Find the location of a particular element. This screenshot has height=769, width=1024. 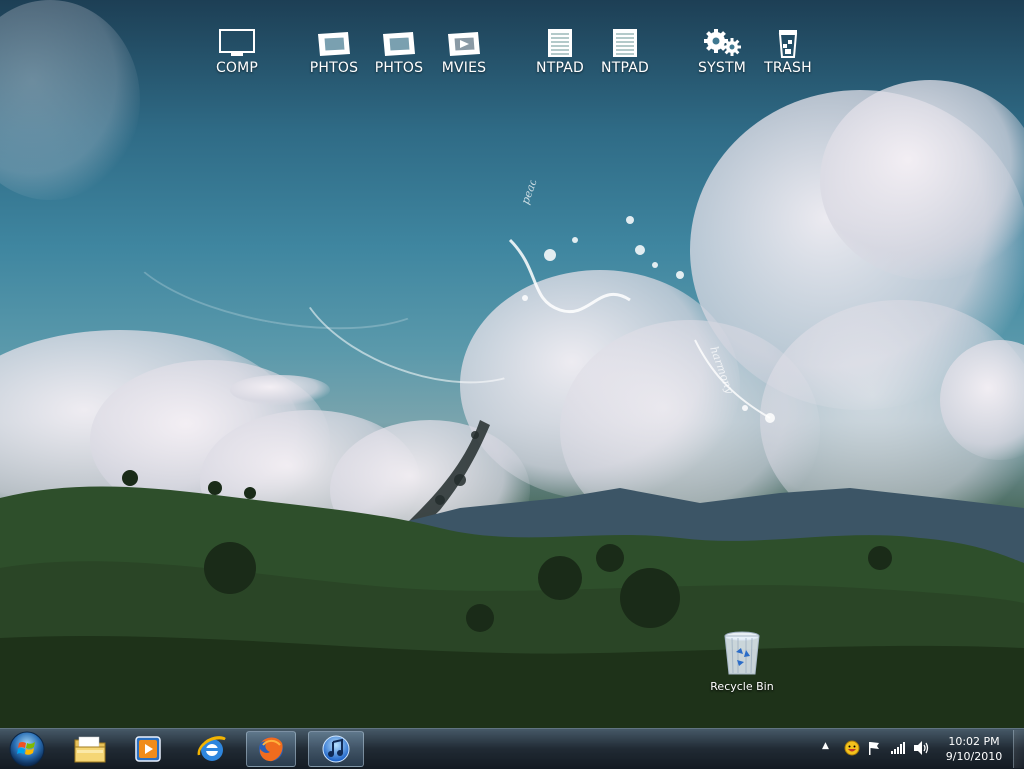

shortcut-label: MVIES is located at coordinates (464, 68).